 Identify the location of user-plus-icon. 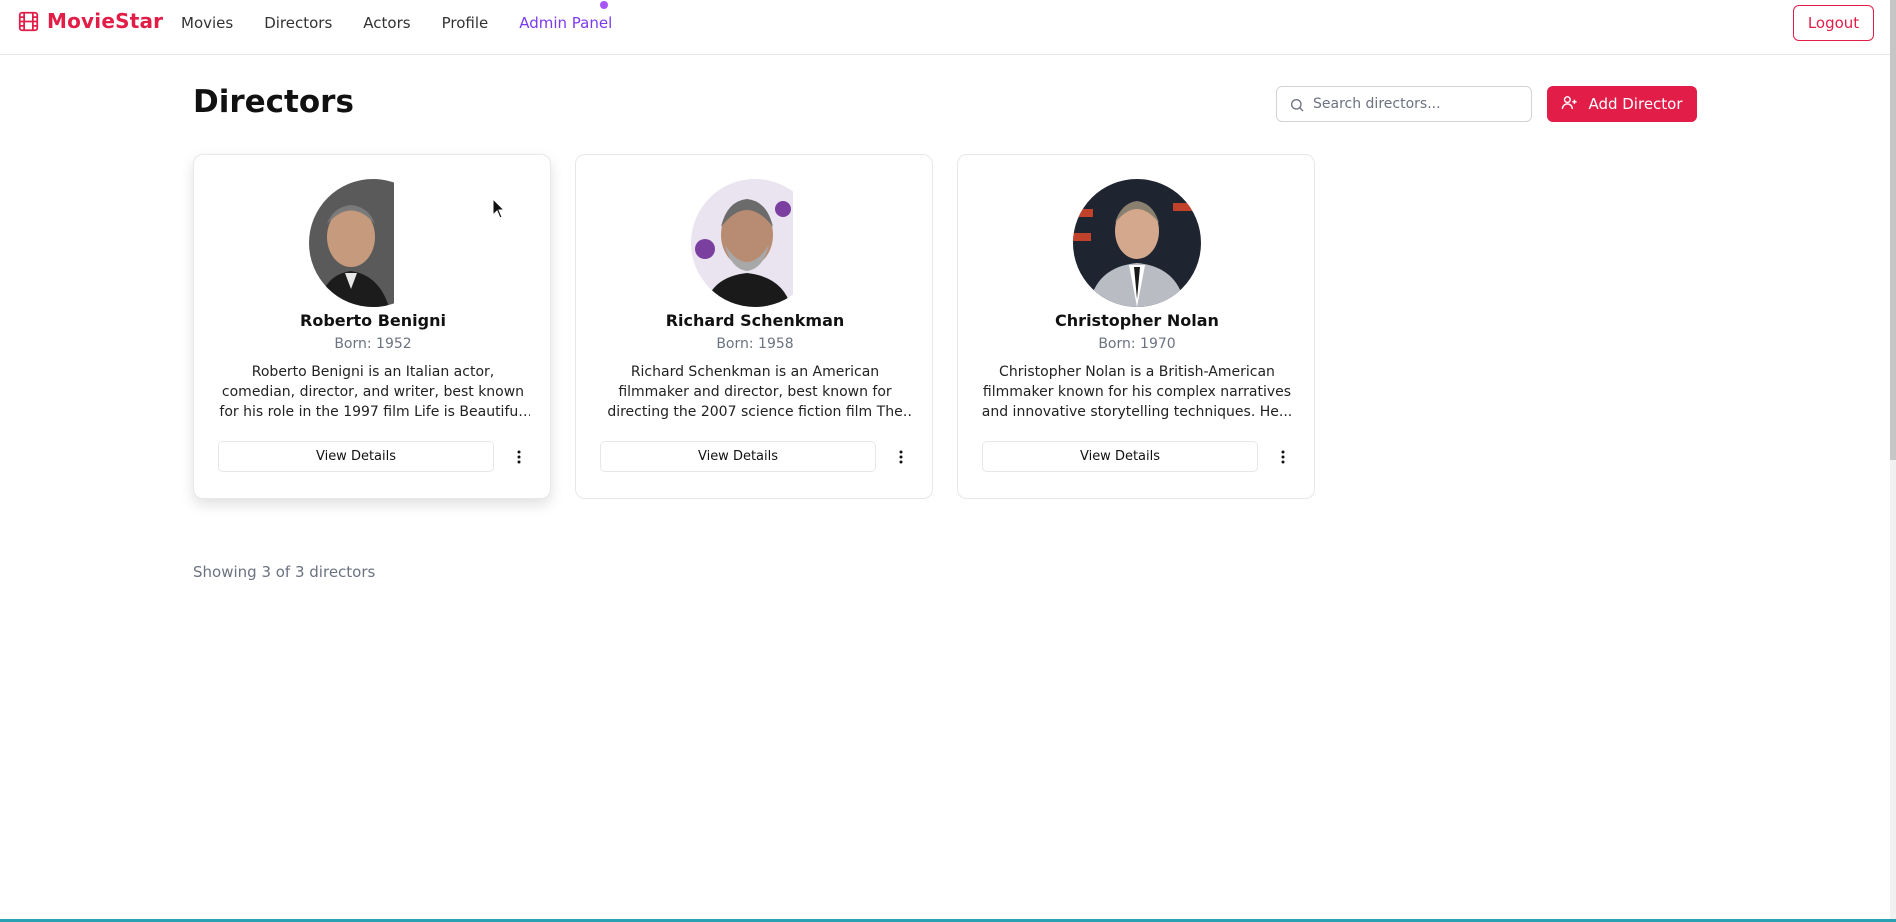
(1569, 104).